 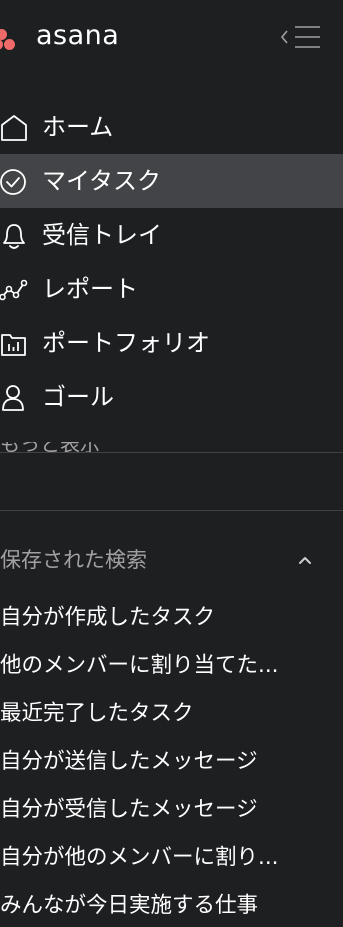 What do you see at coordinates (16, 36) in the screenshot?
I see `asana-logo-icon` at bounding box center [16, 36].